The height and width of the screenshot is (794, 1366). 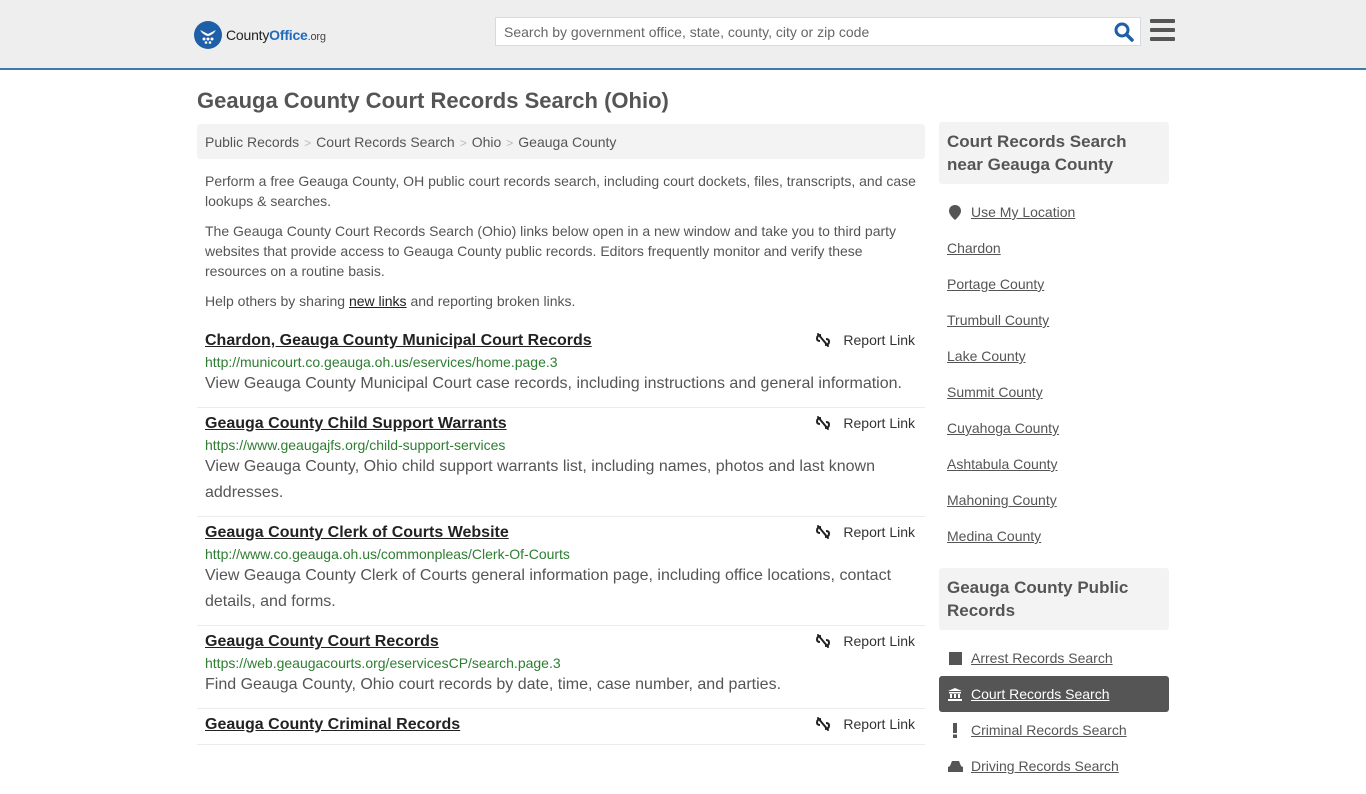 I want to click on nearby-item: Portage County, so click(x=1054, y=284).